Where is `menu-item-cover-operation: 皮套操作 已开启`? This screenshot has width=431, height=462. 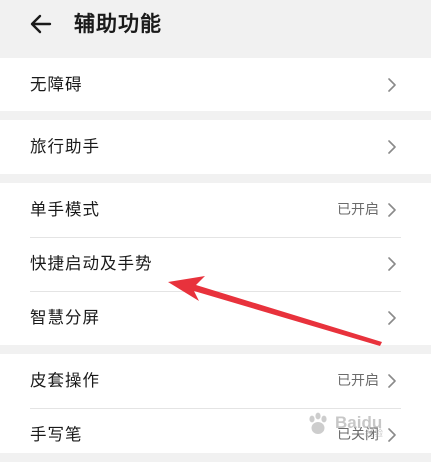 menu-item-cover-operation: 皮套操作 已开启 is located at coordinates (215, 381).